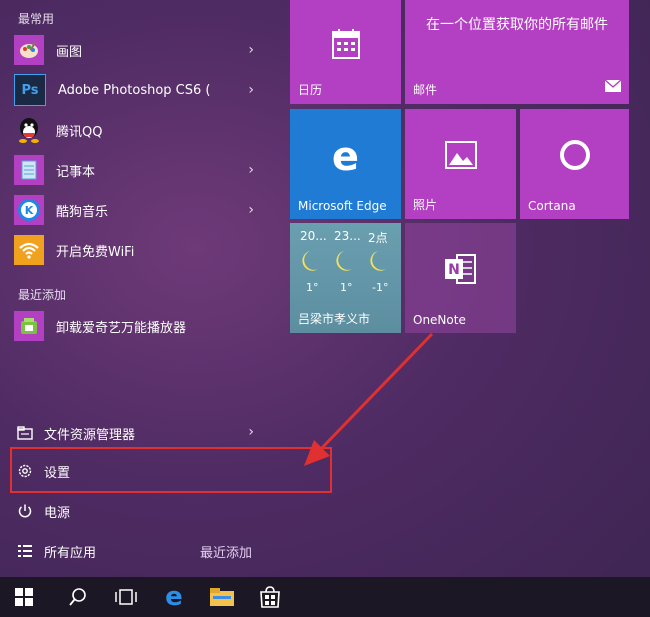 The width and height of the screenshot is (650, 617). I want to click on photos-icon, so click(460, 157).